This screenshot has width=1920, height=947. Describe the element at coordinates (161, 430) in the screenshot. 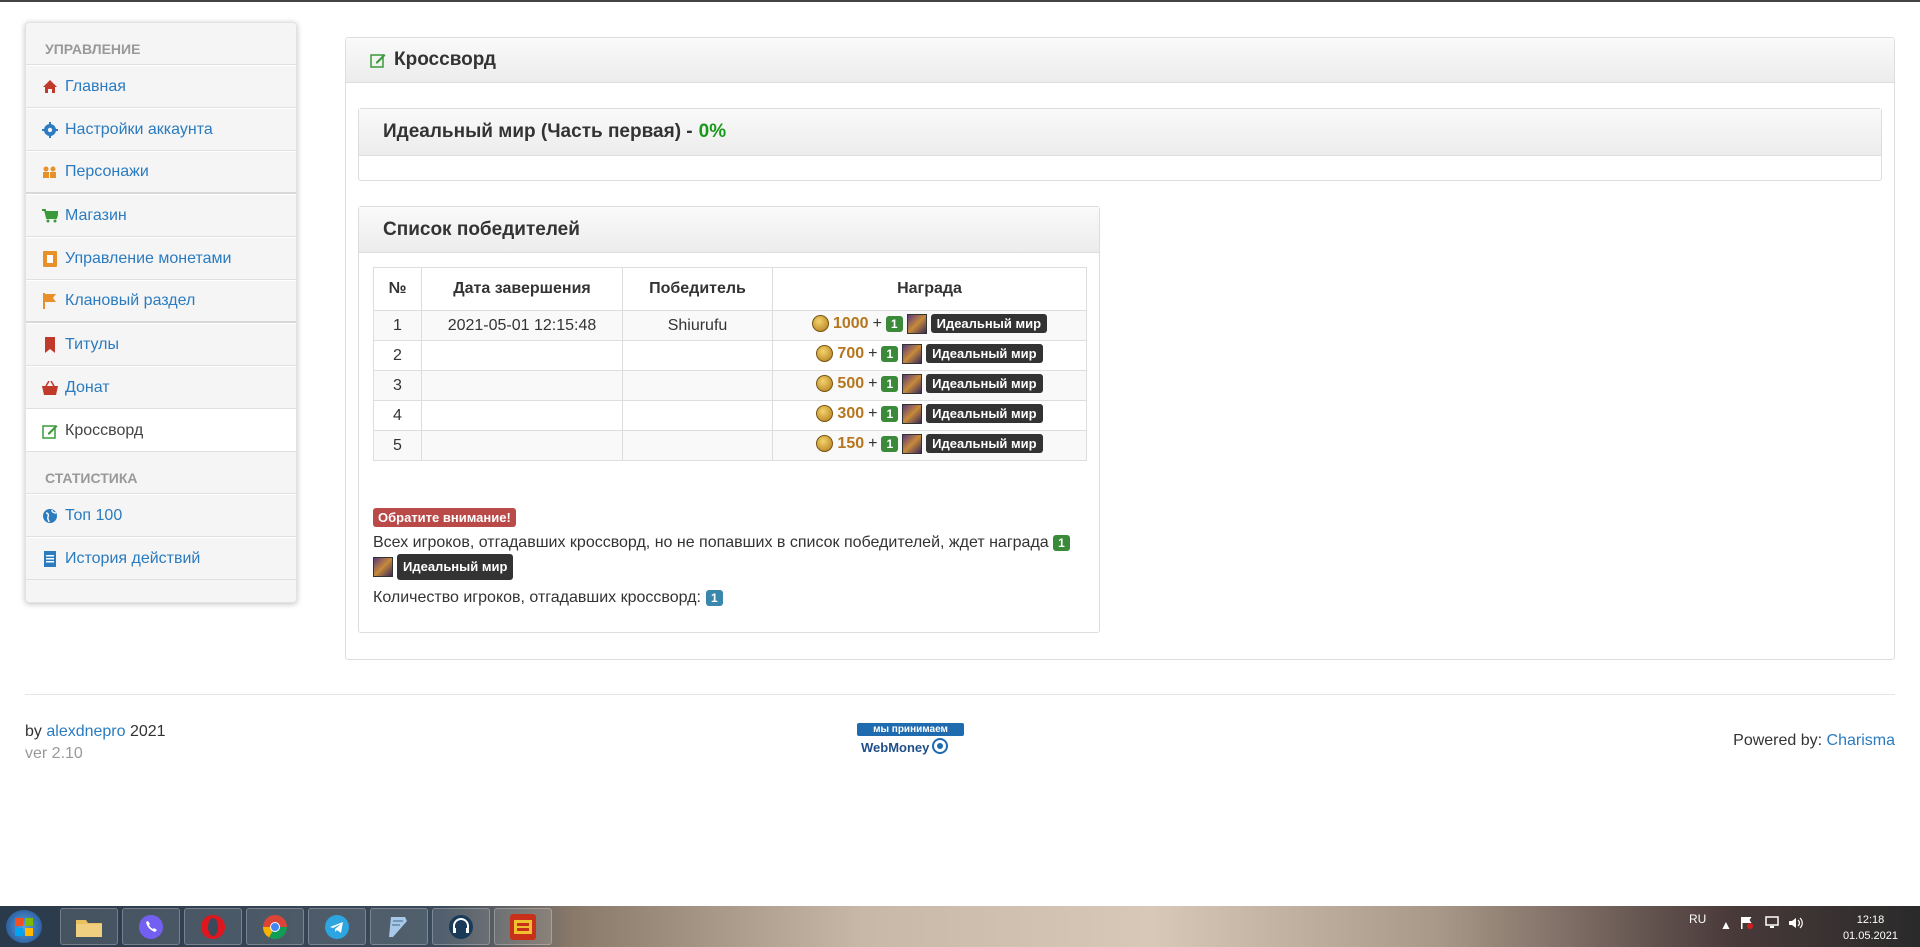

I see `sidebar-item-crossword: Кроссворд` at that location.